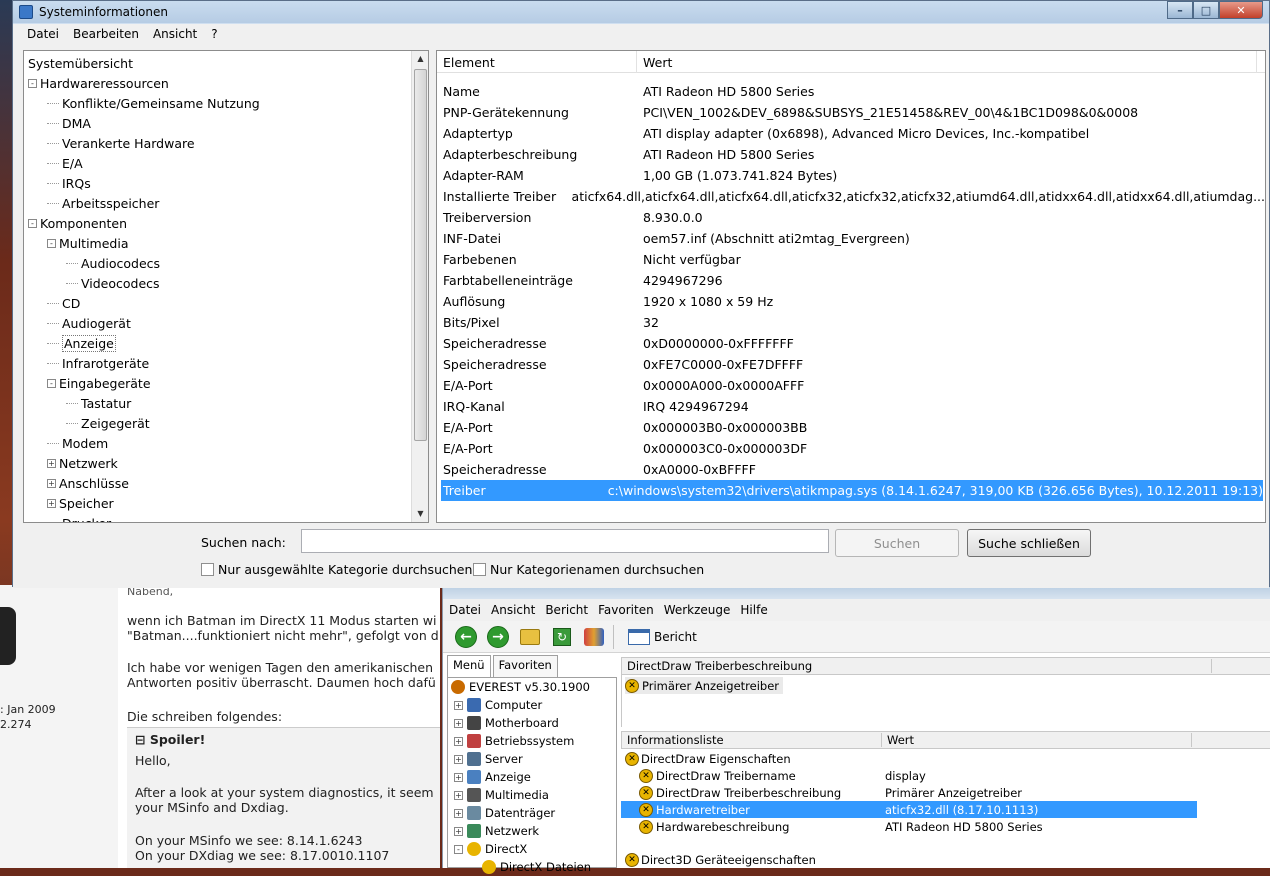  Describe the element at coordinates (170, 739) in the screenshot. I see `spoiler-toggle: ⊟ Spoiler!` at that location.